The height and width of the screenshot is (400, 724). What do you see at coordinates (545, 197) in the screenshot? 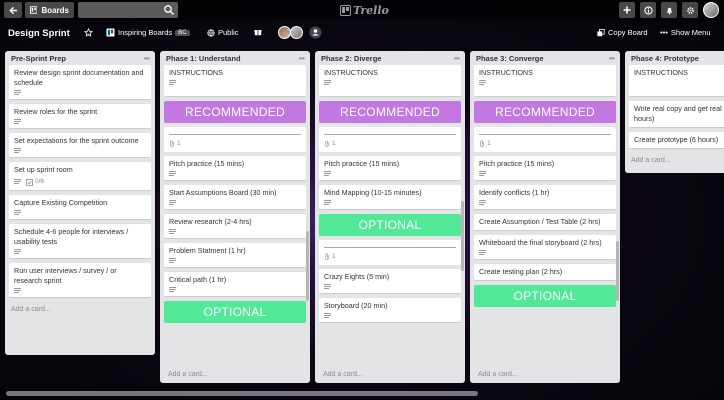
I see `card: Identify conflicts (1 hr)` at bounding box center [545, 197].